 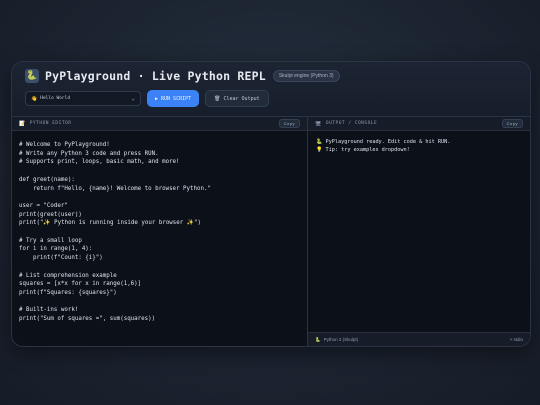 I want to click on status-bar: 🐍 Python 3 (Skulpt) > stdio, so click(x=419, y=339).